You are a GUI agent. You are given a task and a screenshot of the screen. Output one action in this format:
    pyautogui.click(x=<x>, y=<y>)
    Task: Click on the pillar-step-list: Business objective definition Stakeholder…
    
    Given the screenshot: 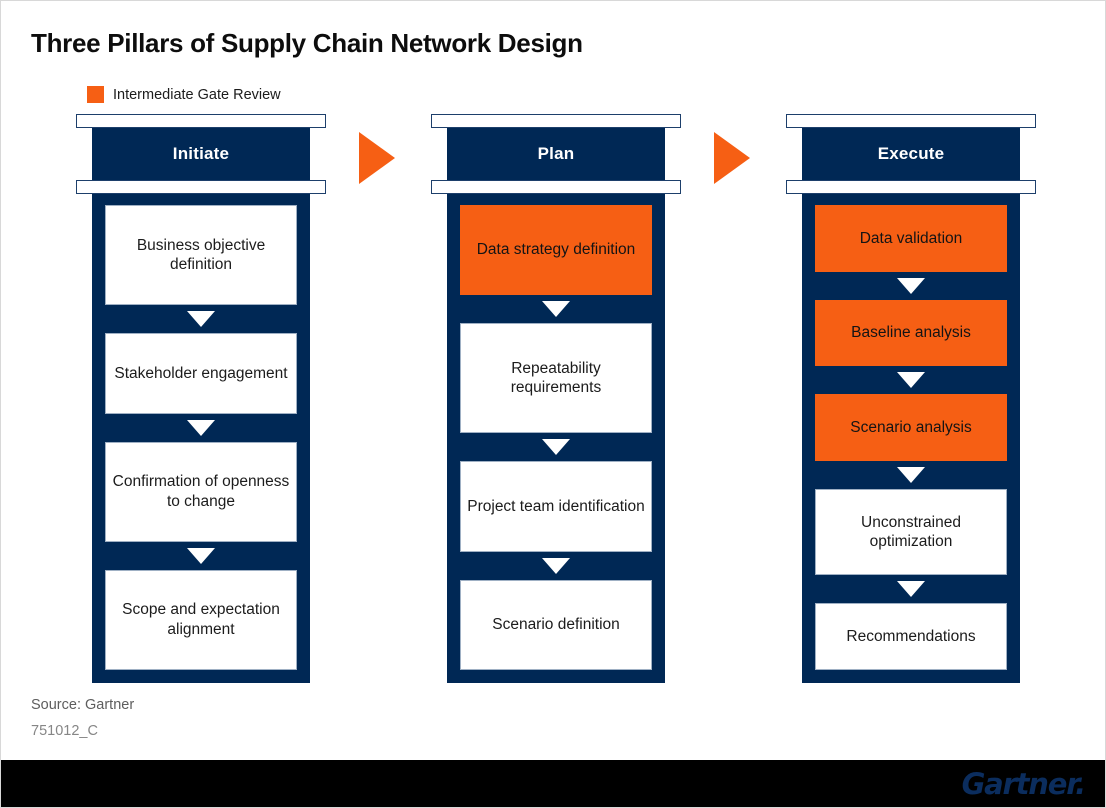 What is the action you would take?
    pyautogui.click(x=201, y=438)
    